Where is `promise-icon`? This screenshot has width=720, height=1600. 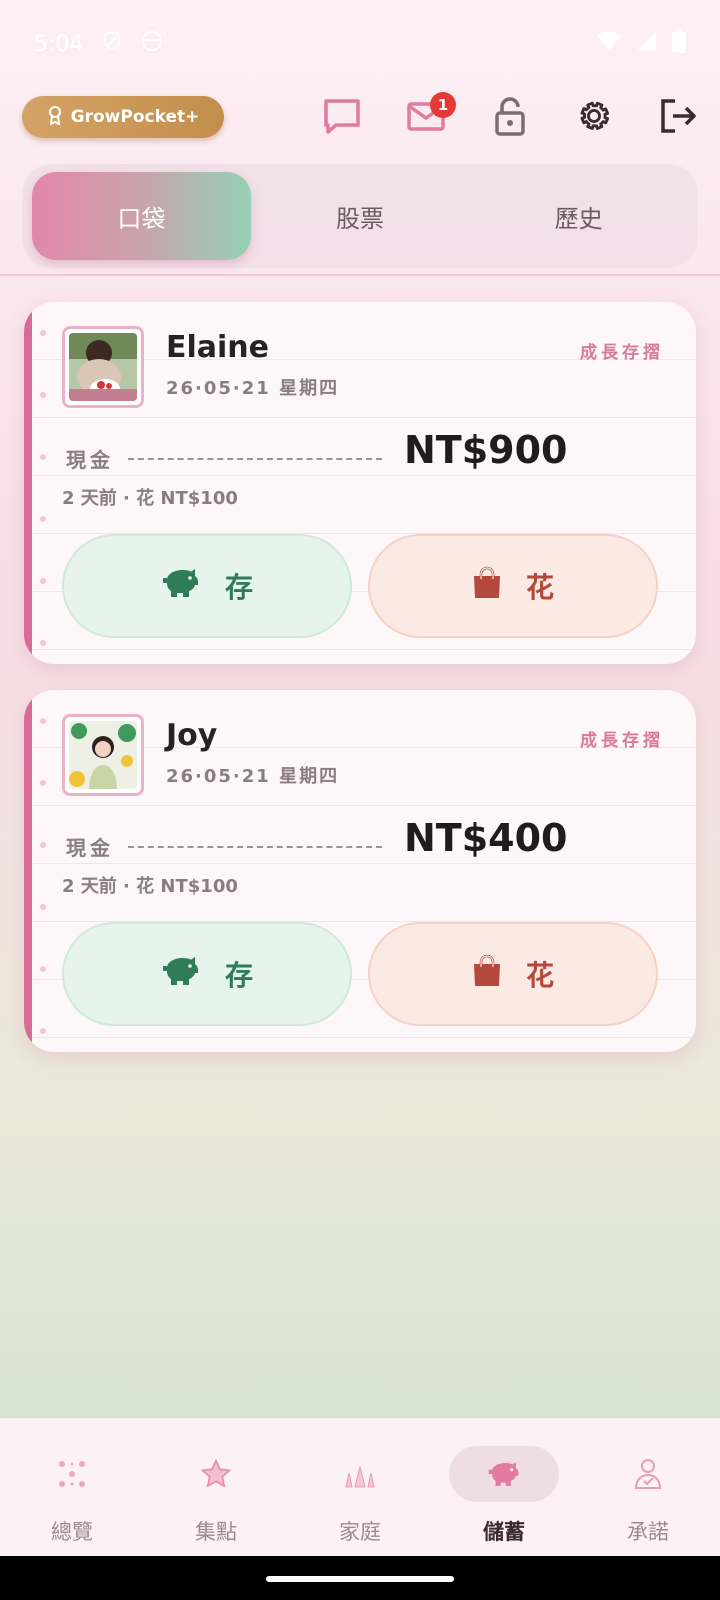
promise-icon is located at coordinates (648, 1474).